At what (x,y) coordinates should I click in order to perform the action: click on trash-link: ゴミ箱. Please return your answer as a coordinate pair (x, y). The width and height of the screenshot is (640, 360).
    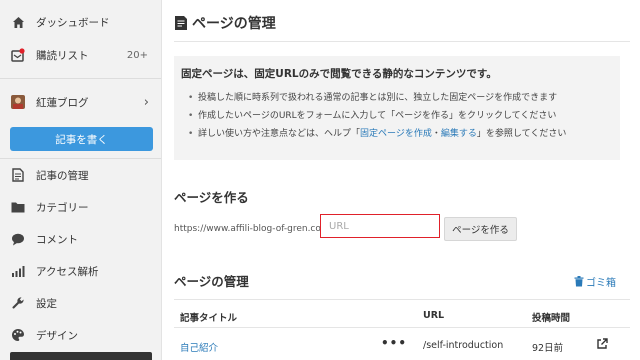
    Looking at the image, I should click on (595, 281).